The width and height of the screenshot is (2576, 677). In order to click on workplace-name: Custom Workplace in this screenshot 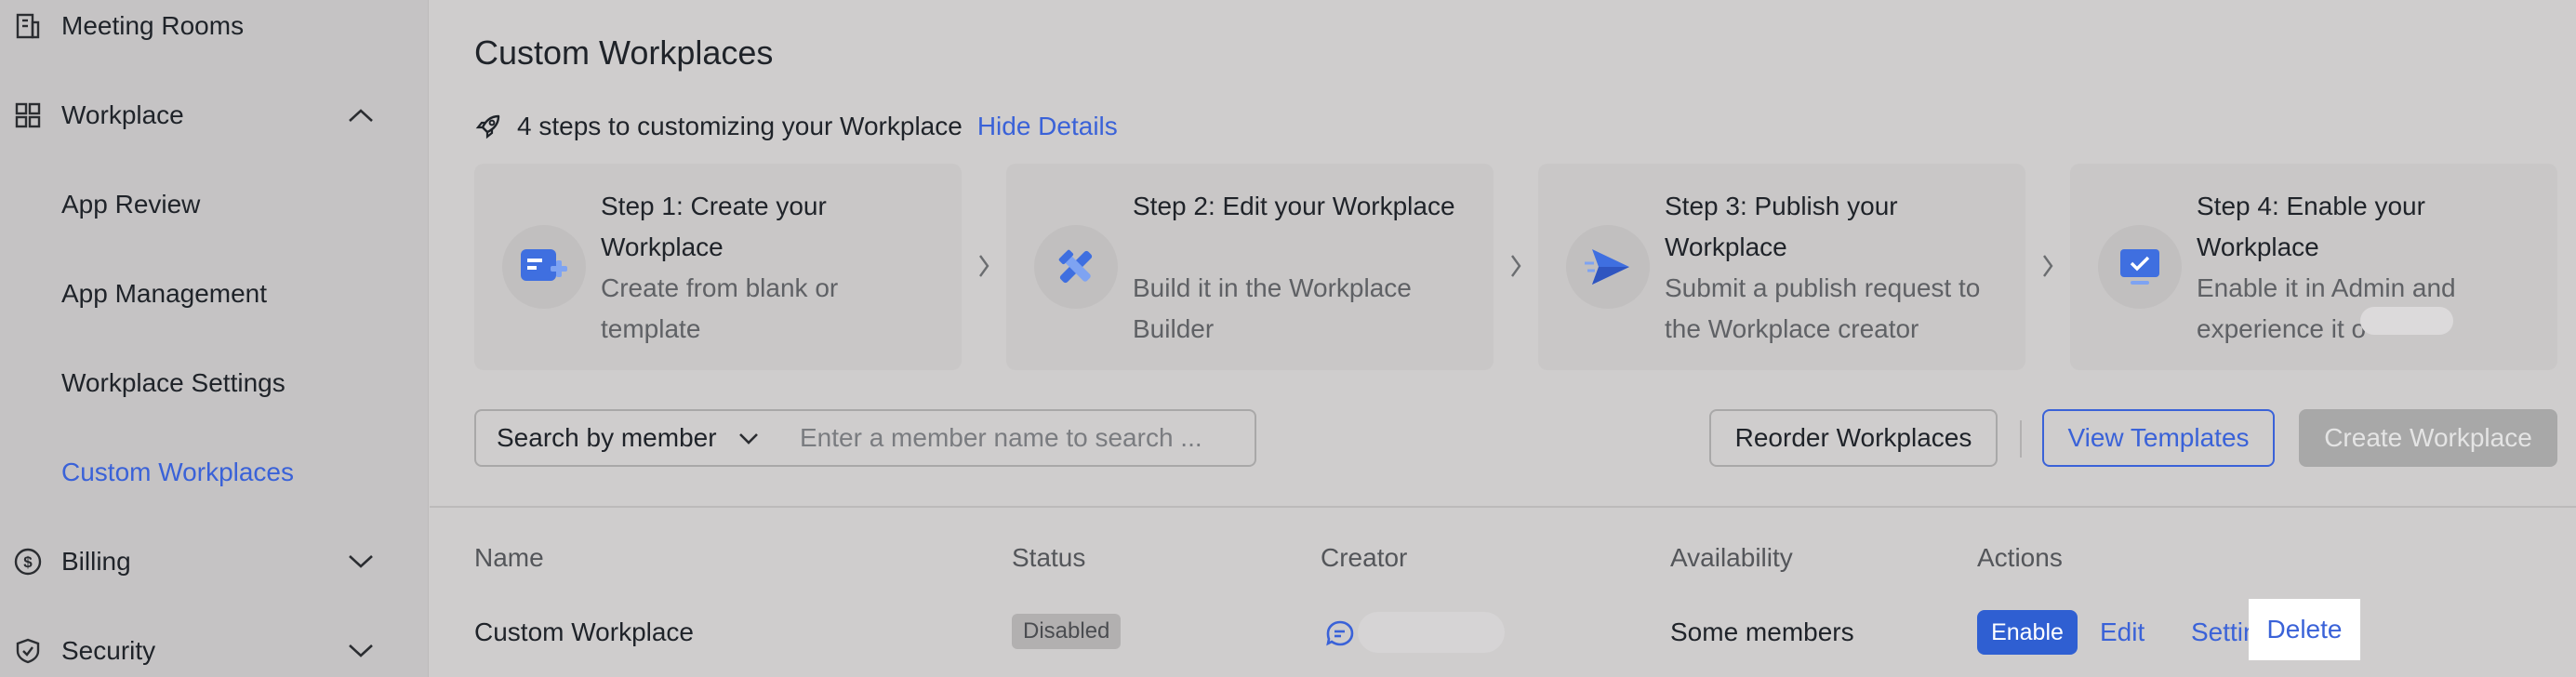, I will do `click(584, 631)`.